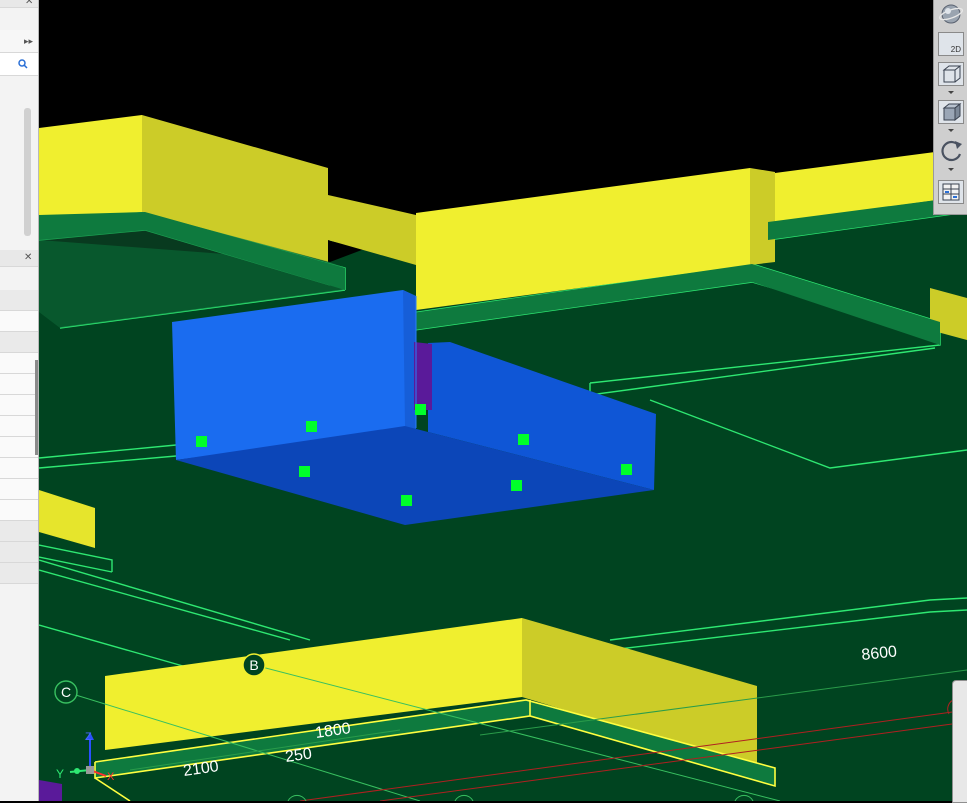 The image size is (967, 803). I want to click on grid-bubble-b: B, so click(254, 665).